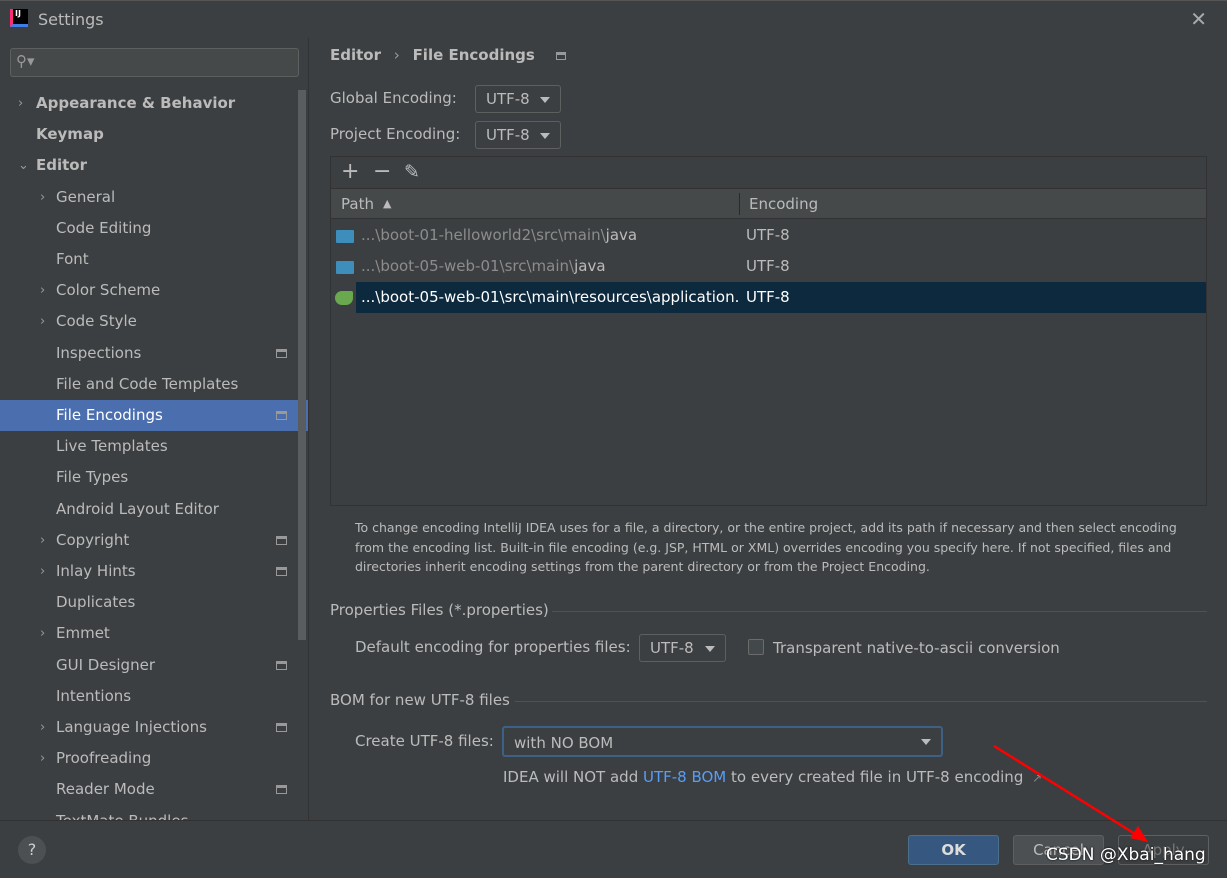  I want to click on sidebar-item-label: Reader Mode, so click(105, 789).